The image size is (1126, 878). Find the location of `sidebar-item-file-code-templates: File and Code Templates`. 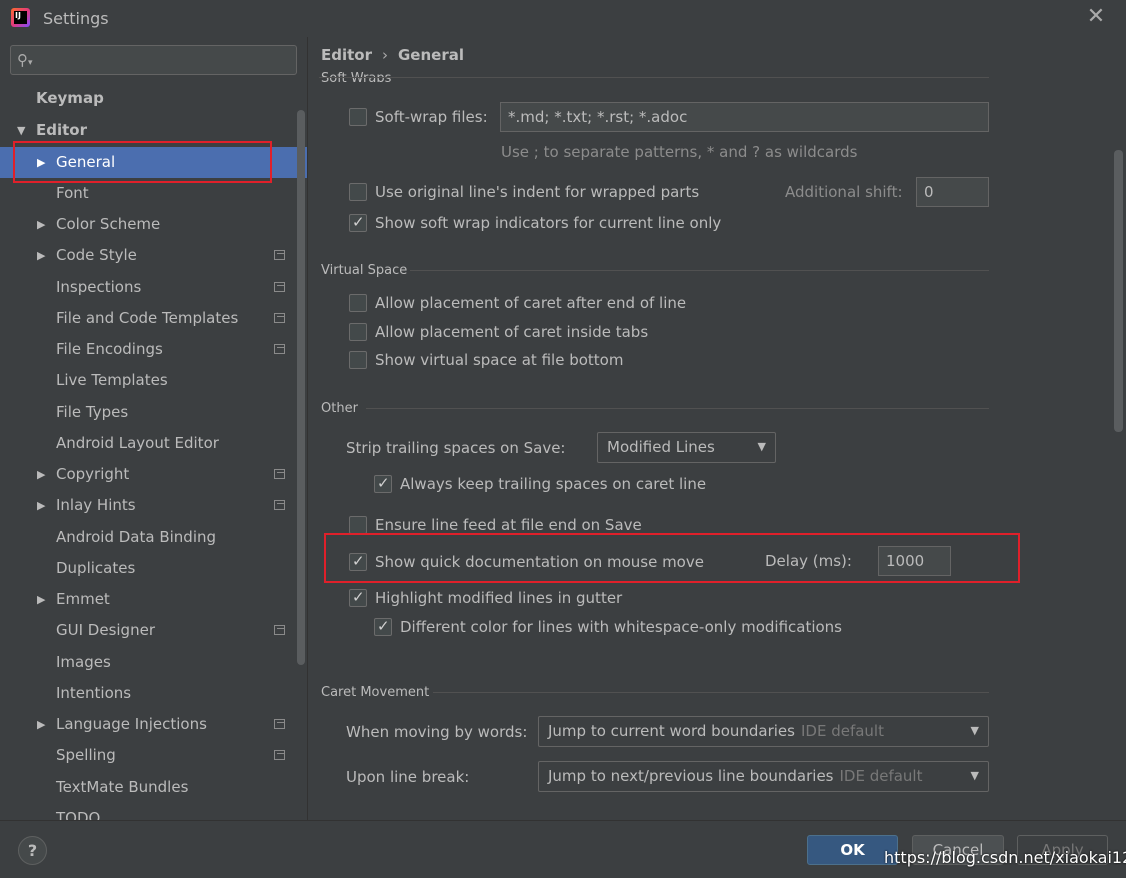

sidebar-item-file-code-templates: File and Code Templates is located at coordinates (153, 318).